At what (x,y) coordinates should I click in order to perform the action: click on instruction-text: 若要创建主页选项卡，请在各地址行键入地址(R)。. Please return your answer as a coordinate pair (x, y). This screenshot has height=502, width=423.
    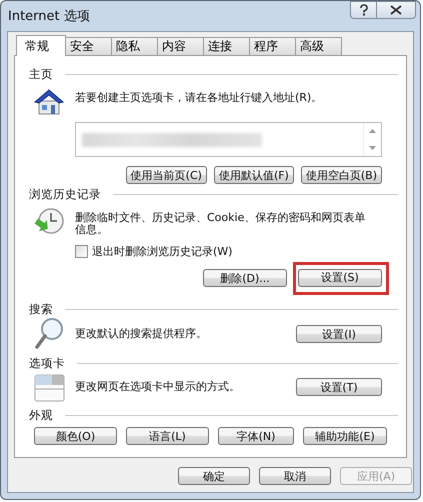
    Looking at the image, I should click on (198, 97).